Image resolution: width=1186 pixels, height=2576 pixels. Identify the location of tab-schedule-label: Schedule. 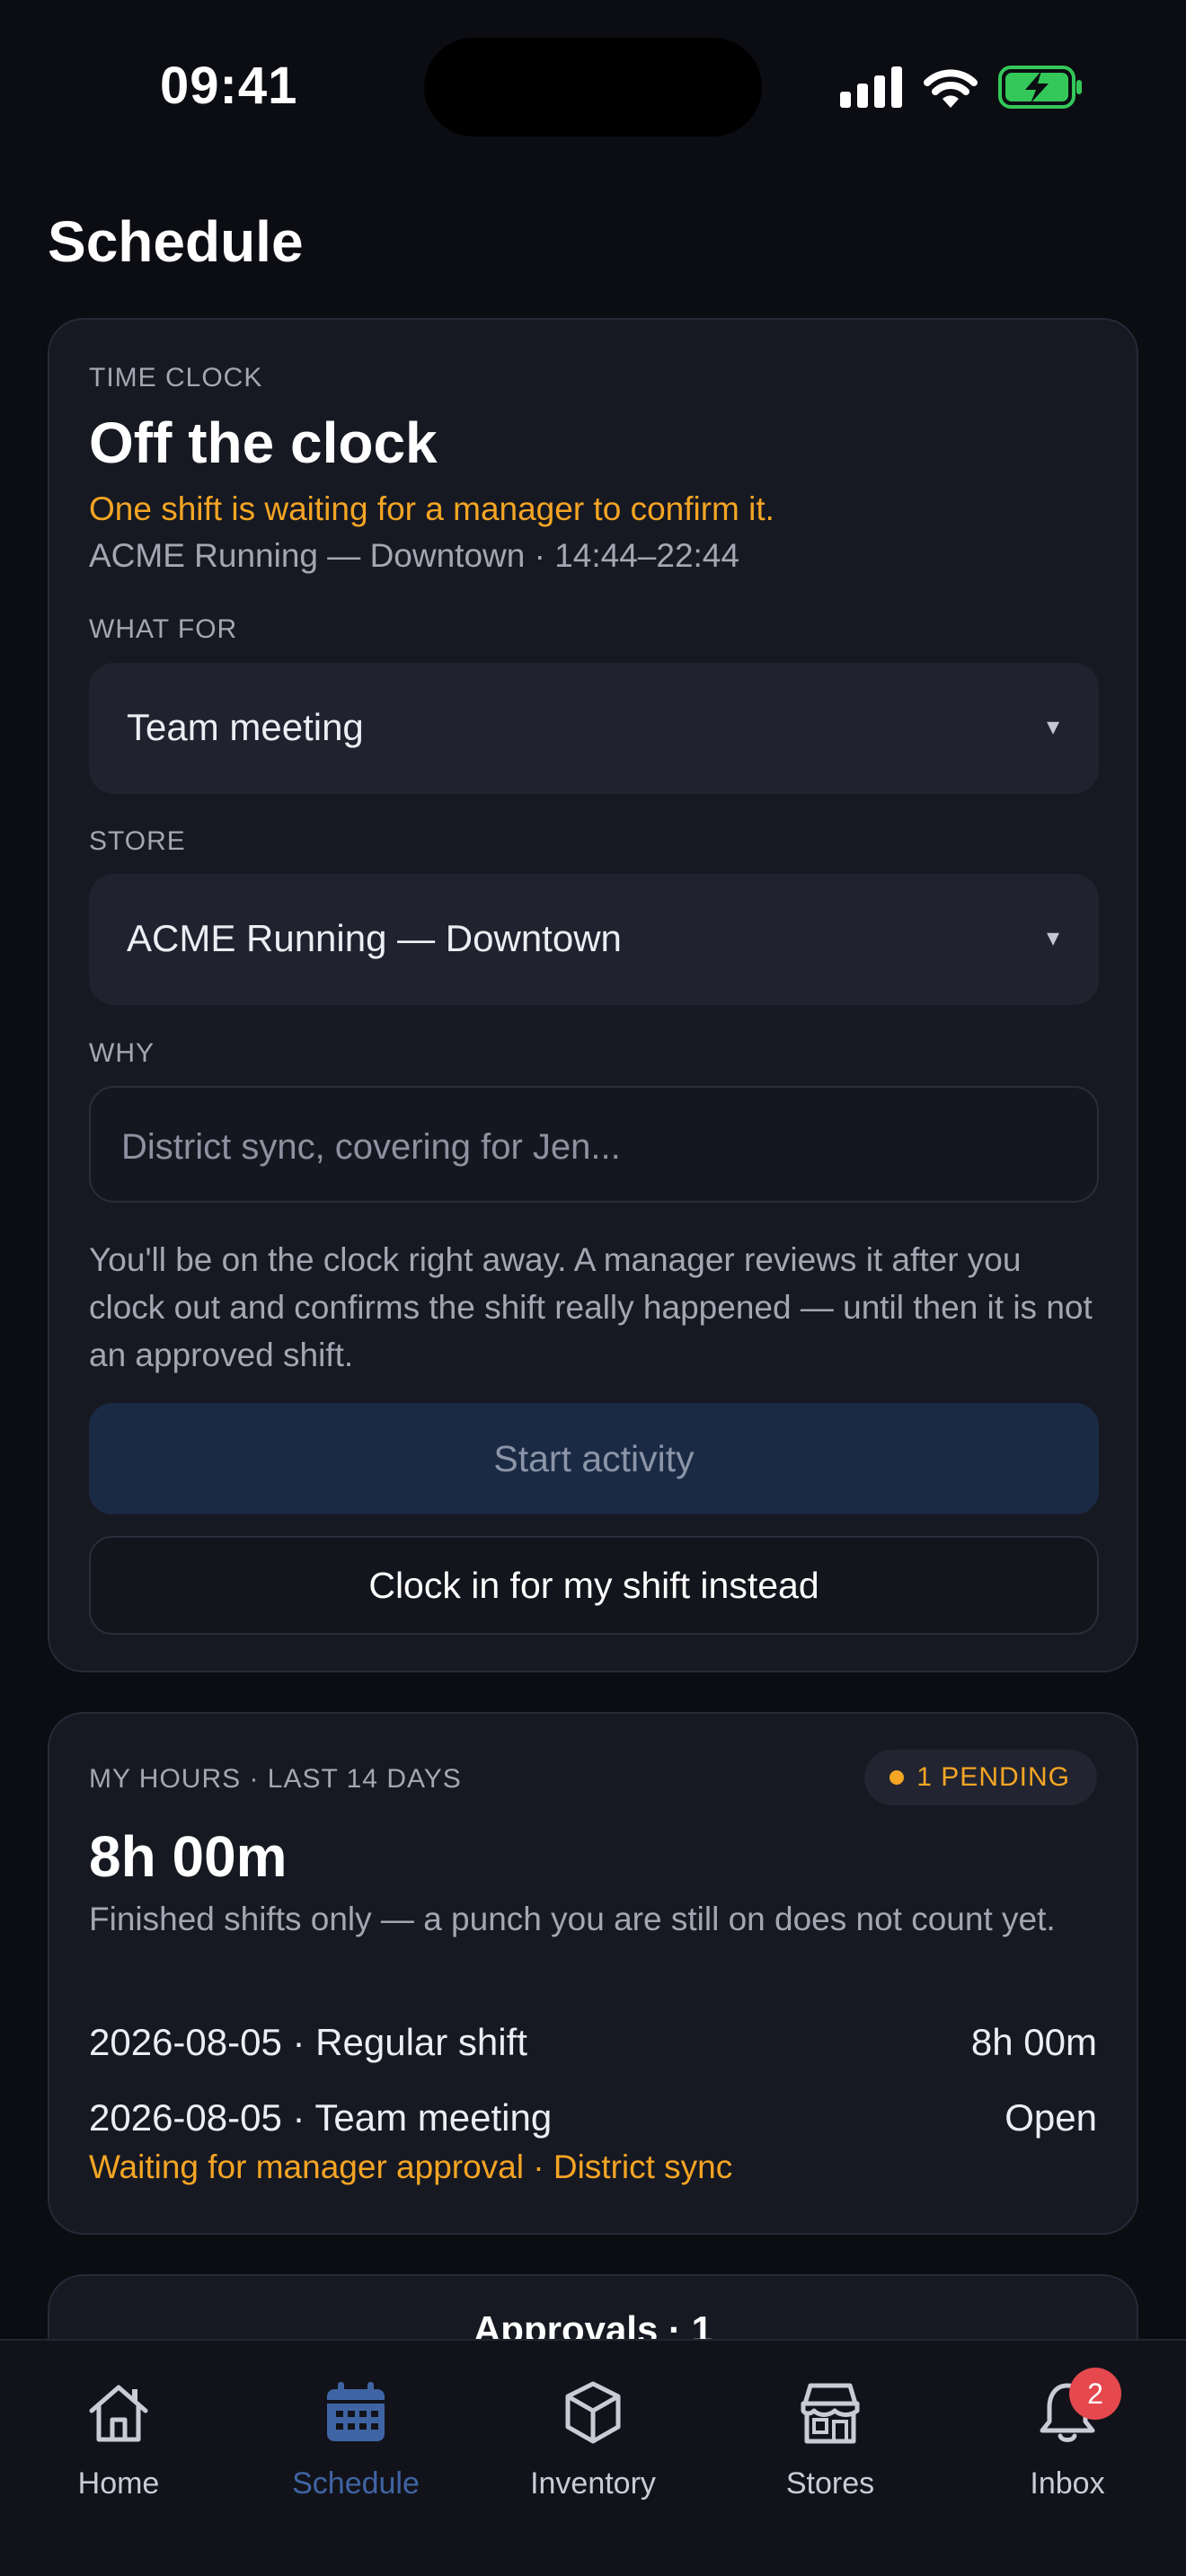
(356, 2483).